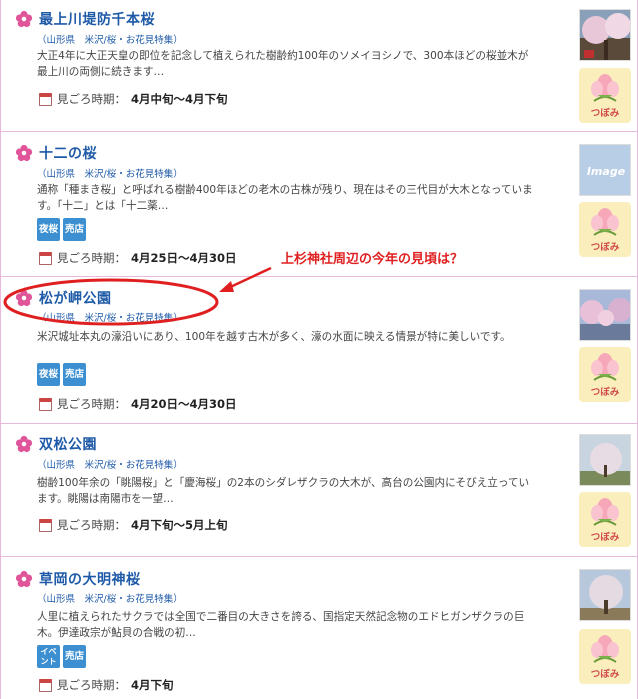  Describe the element at coordinates (372, 259) in the screenshot. I see `annotation-question: 上杉神社周辺の今年の見頃は？` at that location.